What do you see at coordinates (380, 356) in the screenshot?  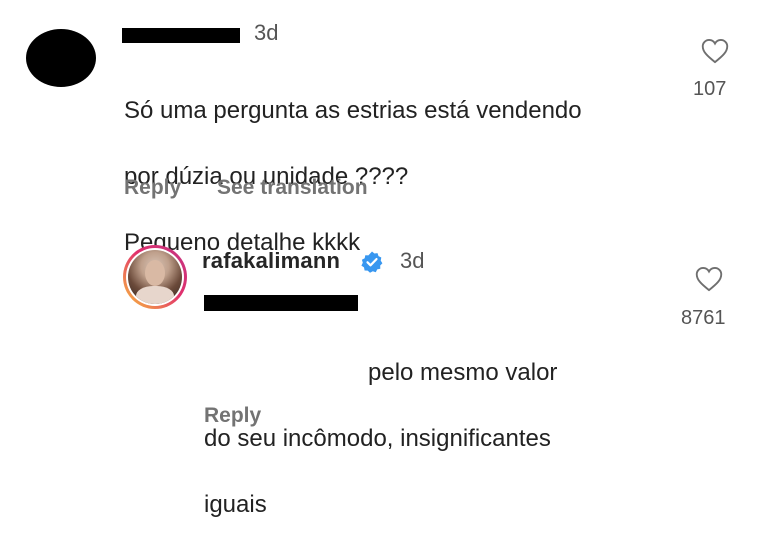 I see `reply-line: pelo mesmo valor` at bounding box center [380, 356].